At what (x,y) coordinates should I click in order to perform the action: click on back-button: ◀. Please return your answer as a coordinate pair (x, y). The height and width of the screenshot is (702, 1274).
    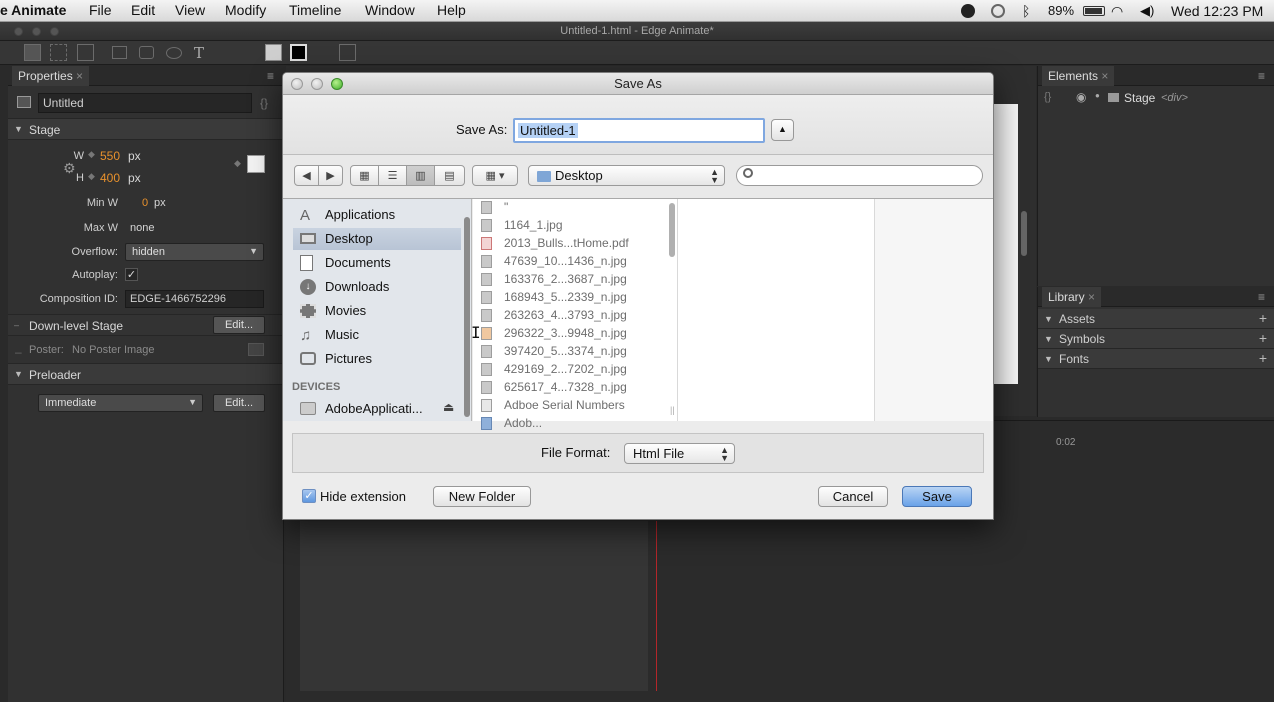
    Looking at the image, I should click on (306, 175).